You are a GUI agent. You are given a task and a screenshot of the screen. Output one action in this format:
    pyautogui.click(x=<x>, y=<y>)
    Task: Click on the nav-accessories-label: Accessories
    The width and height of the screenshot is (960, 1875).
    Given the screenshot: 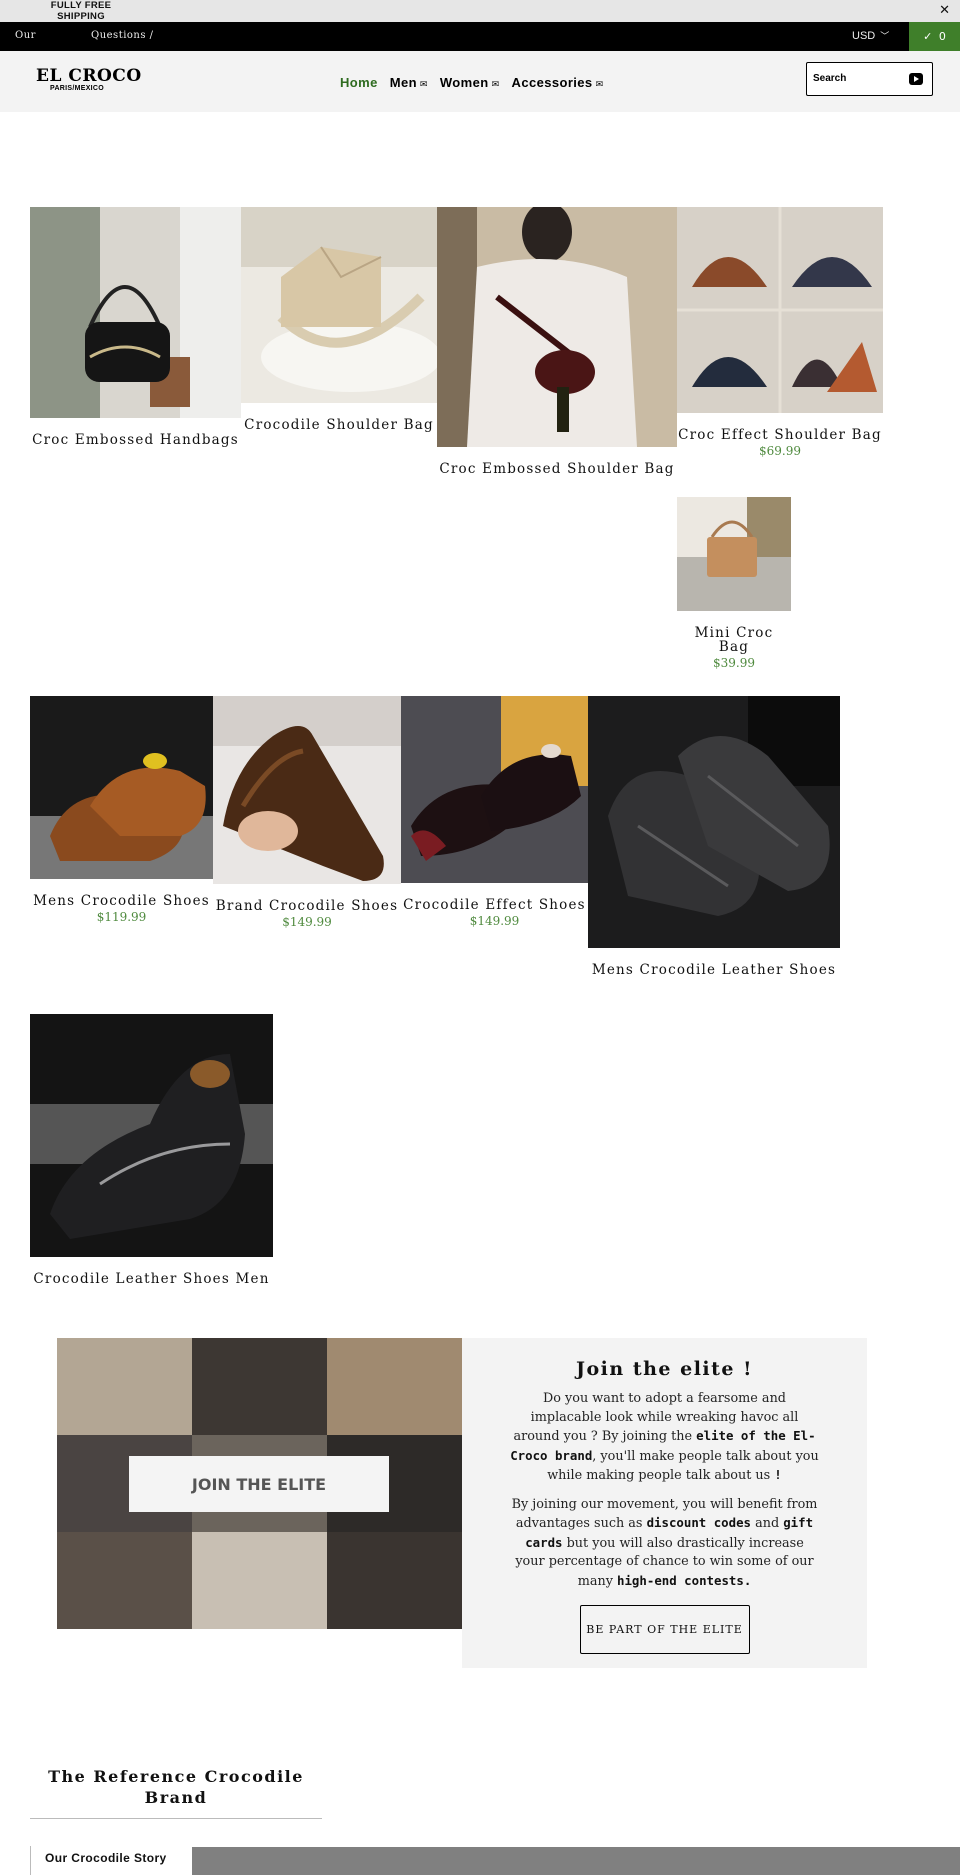 What is the action you would take?
    pyautogui.click(x=552, y=82)
    